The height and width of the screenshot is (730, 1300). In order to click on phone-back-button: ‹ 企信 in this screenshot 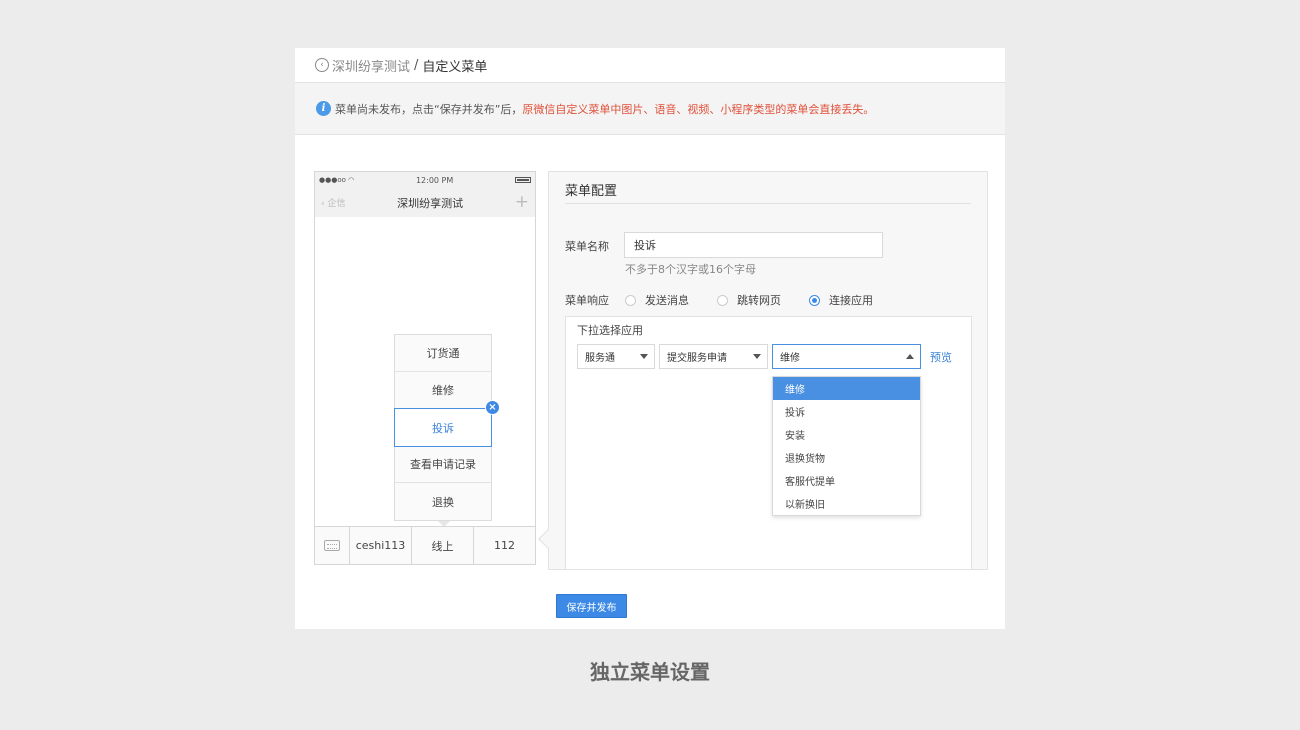, I will do `click(333, 204)`.